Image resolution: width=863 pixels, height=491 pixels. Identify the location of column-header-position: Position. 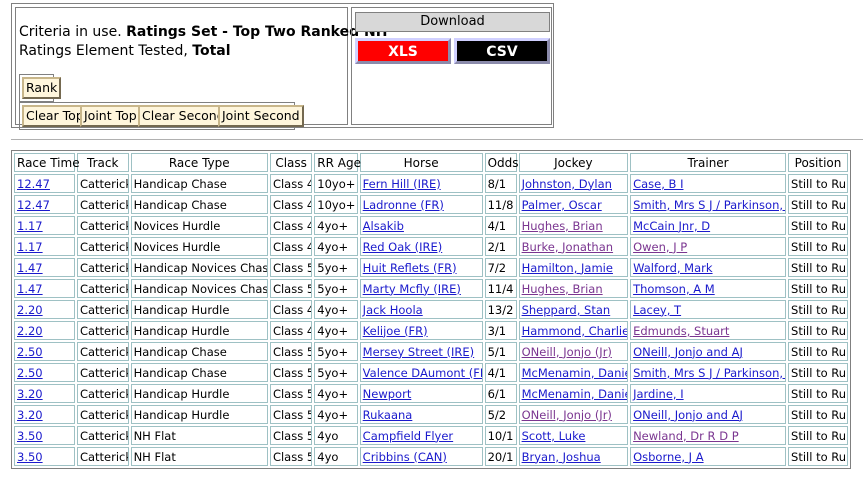
(818, 162).